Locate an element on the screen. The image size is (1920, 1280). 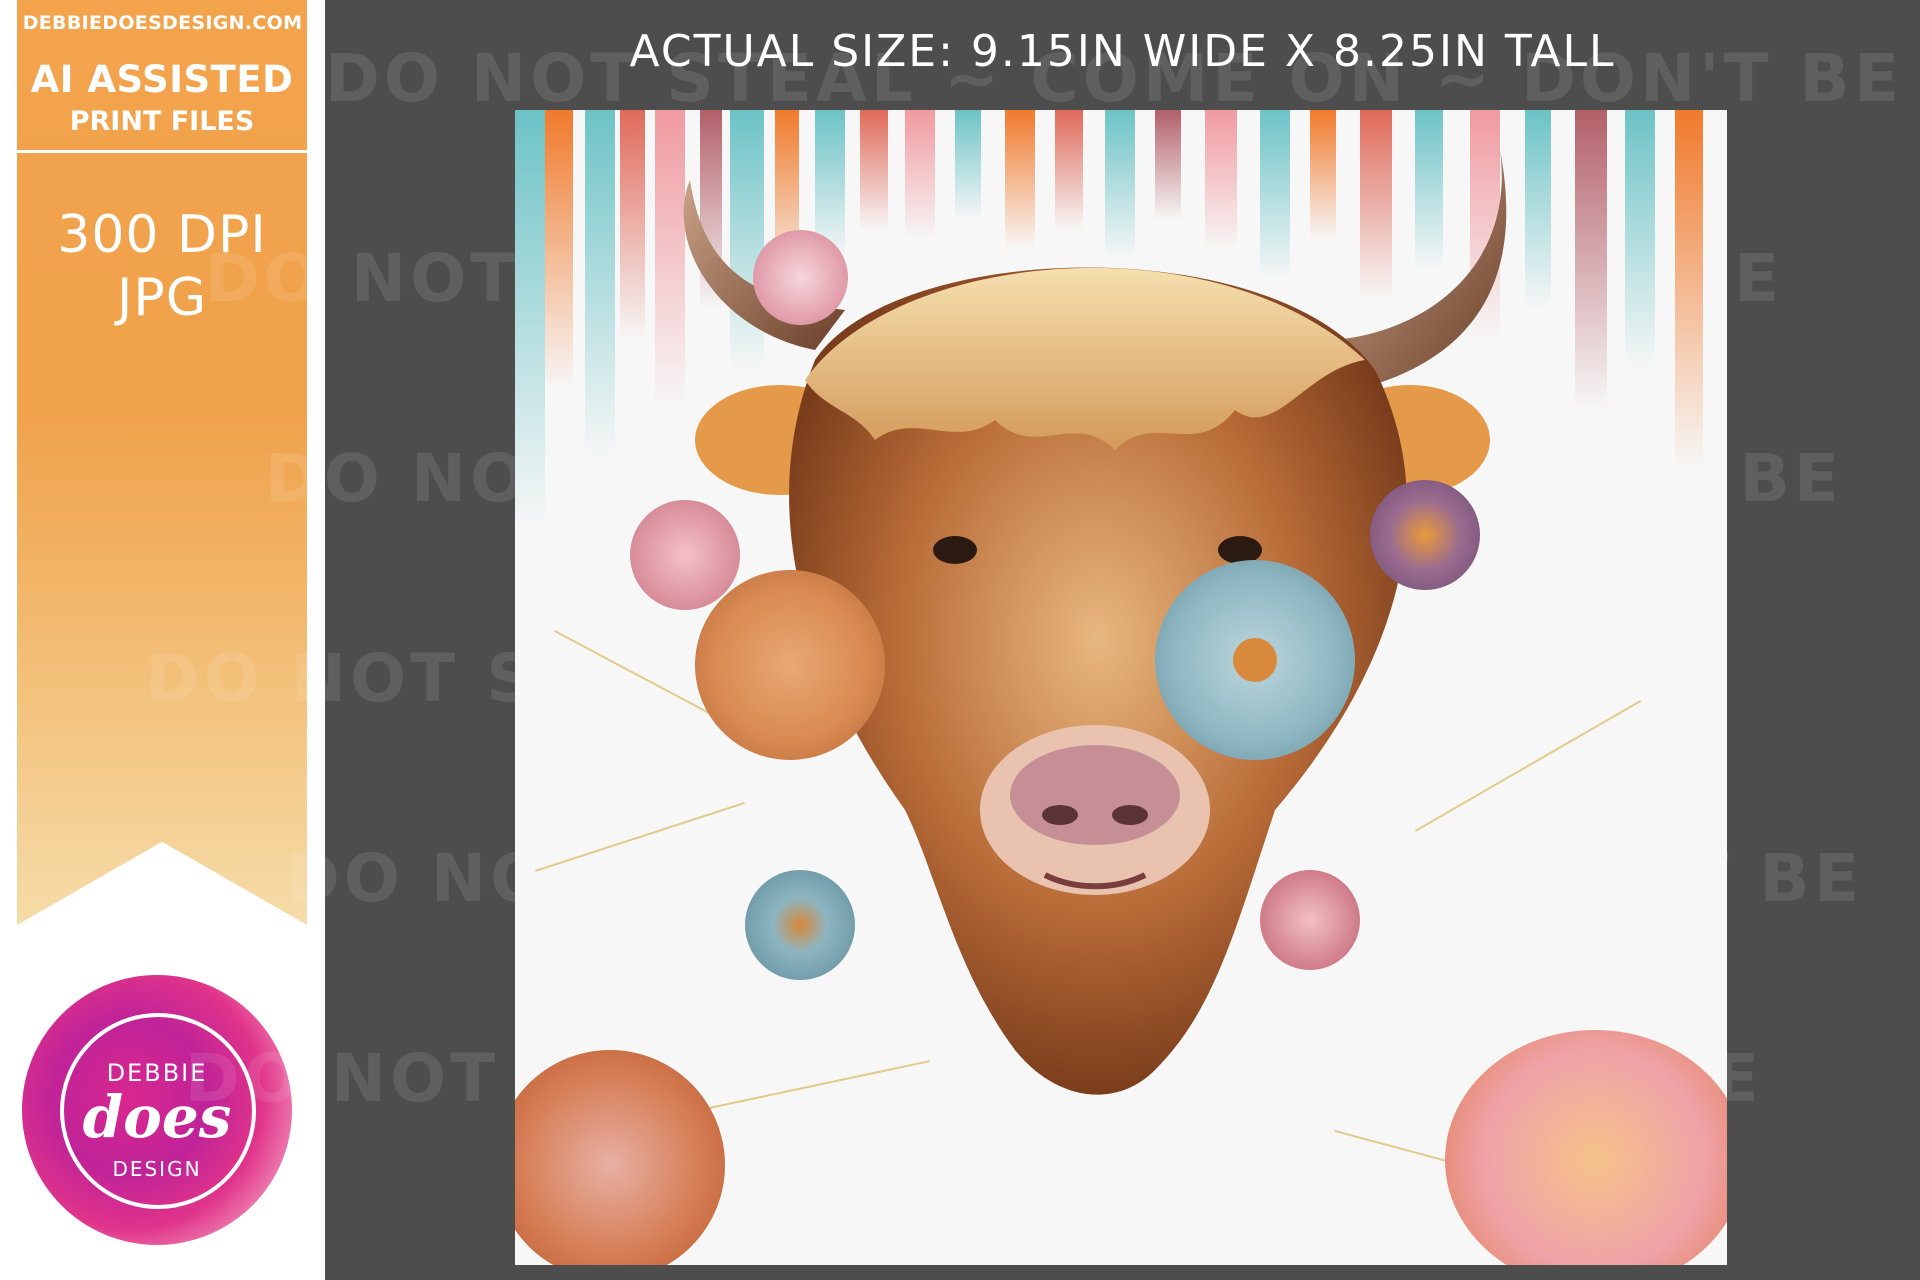
pink-flower-top is located at coordinates (800, 277).